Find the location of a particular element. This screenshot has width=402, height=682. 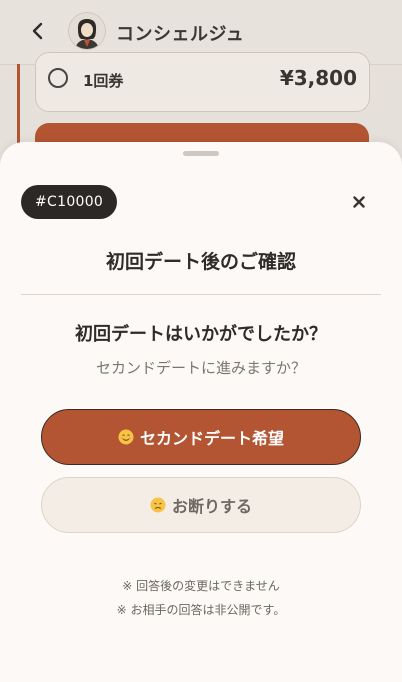

decline-button: お断りする is located at coordinates (201, 505).